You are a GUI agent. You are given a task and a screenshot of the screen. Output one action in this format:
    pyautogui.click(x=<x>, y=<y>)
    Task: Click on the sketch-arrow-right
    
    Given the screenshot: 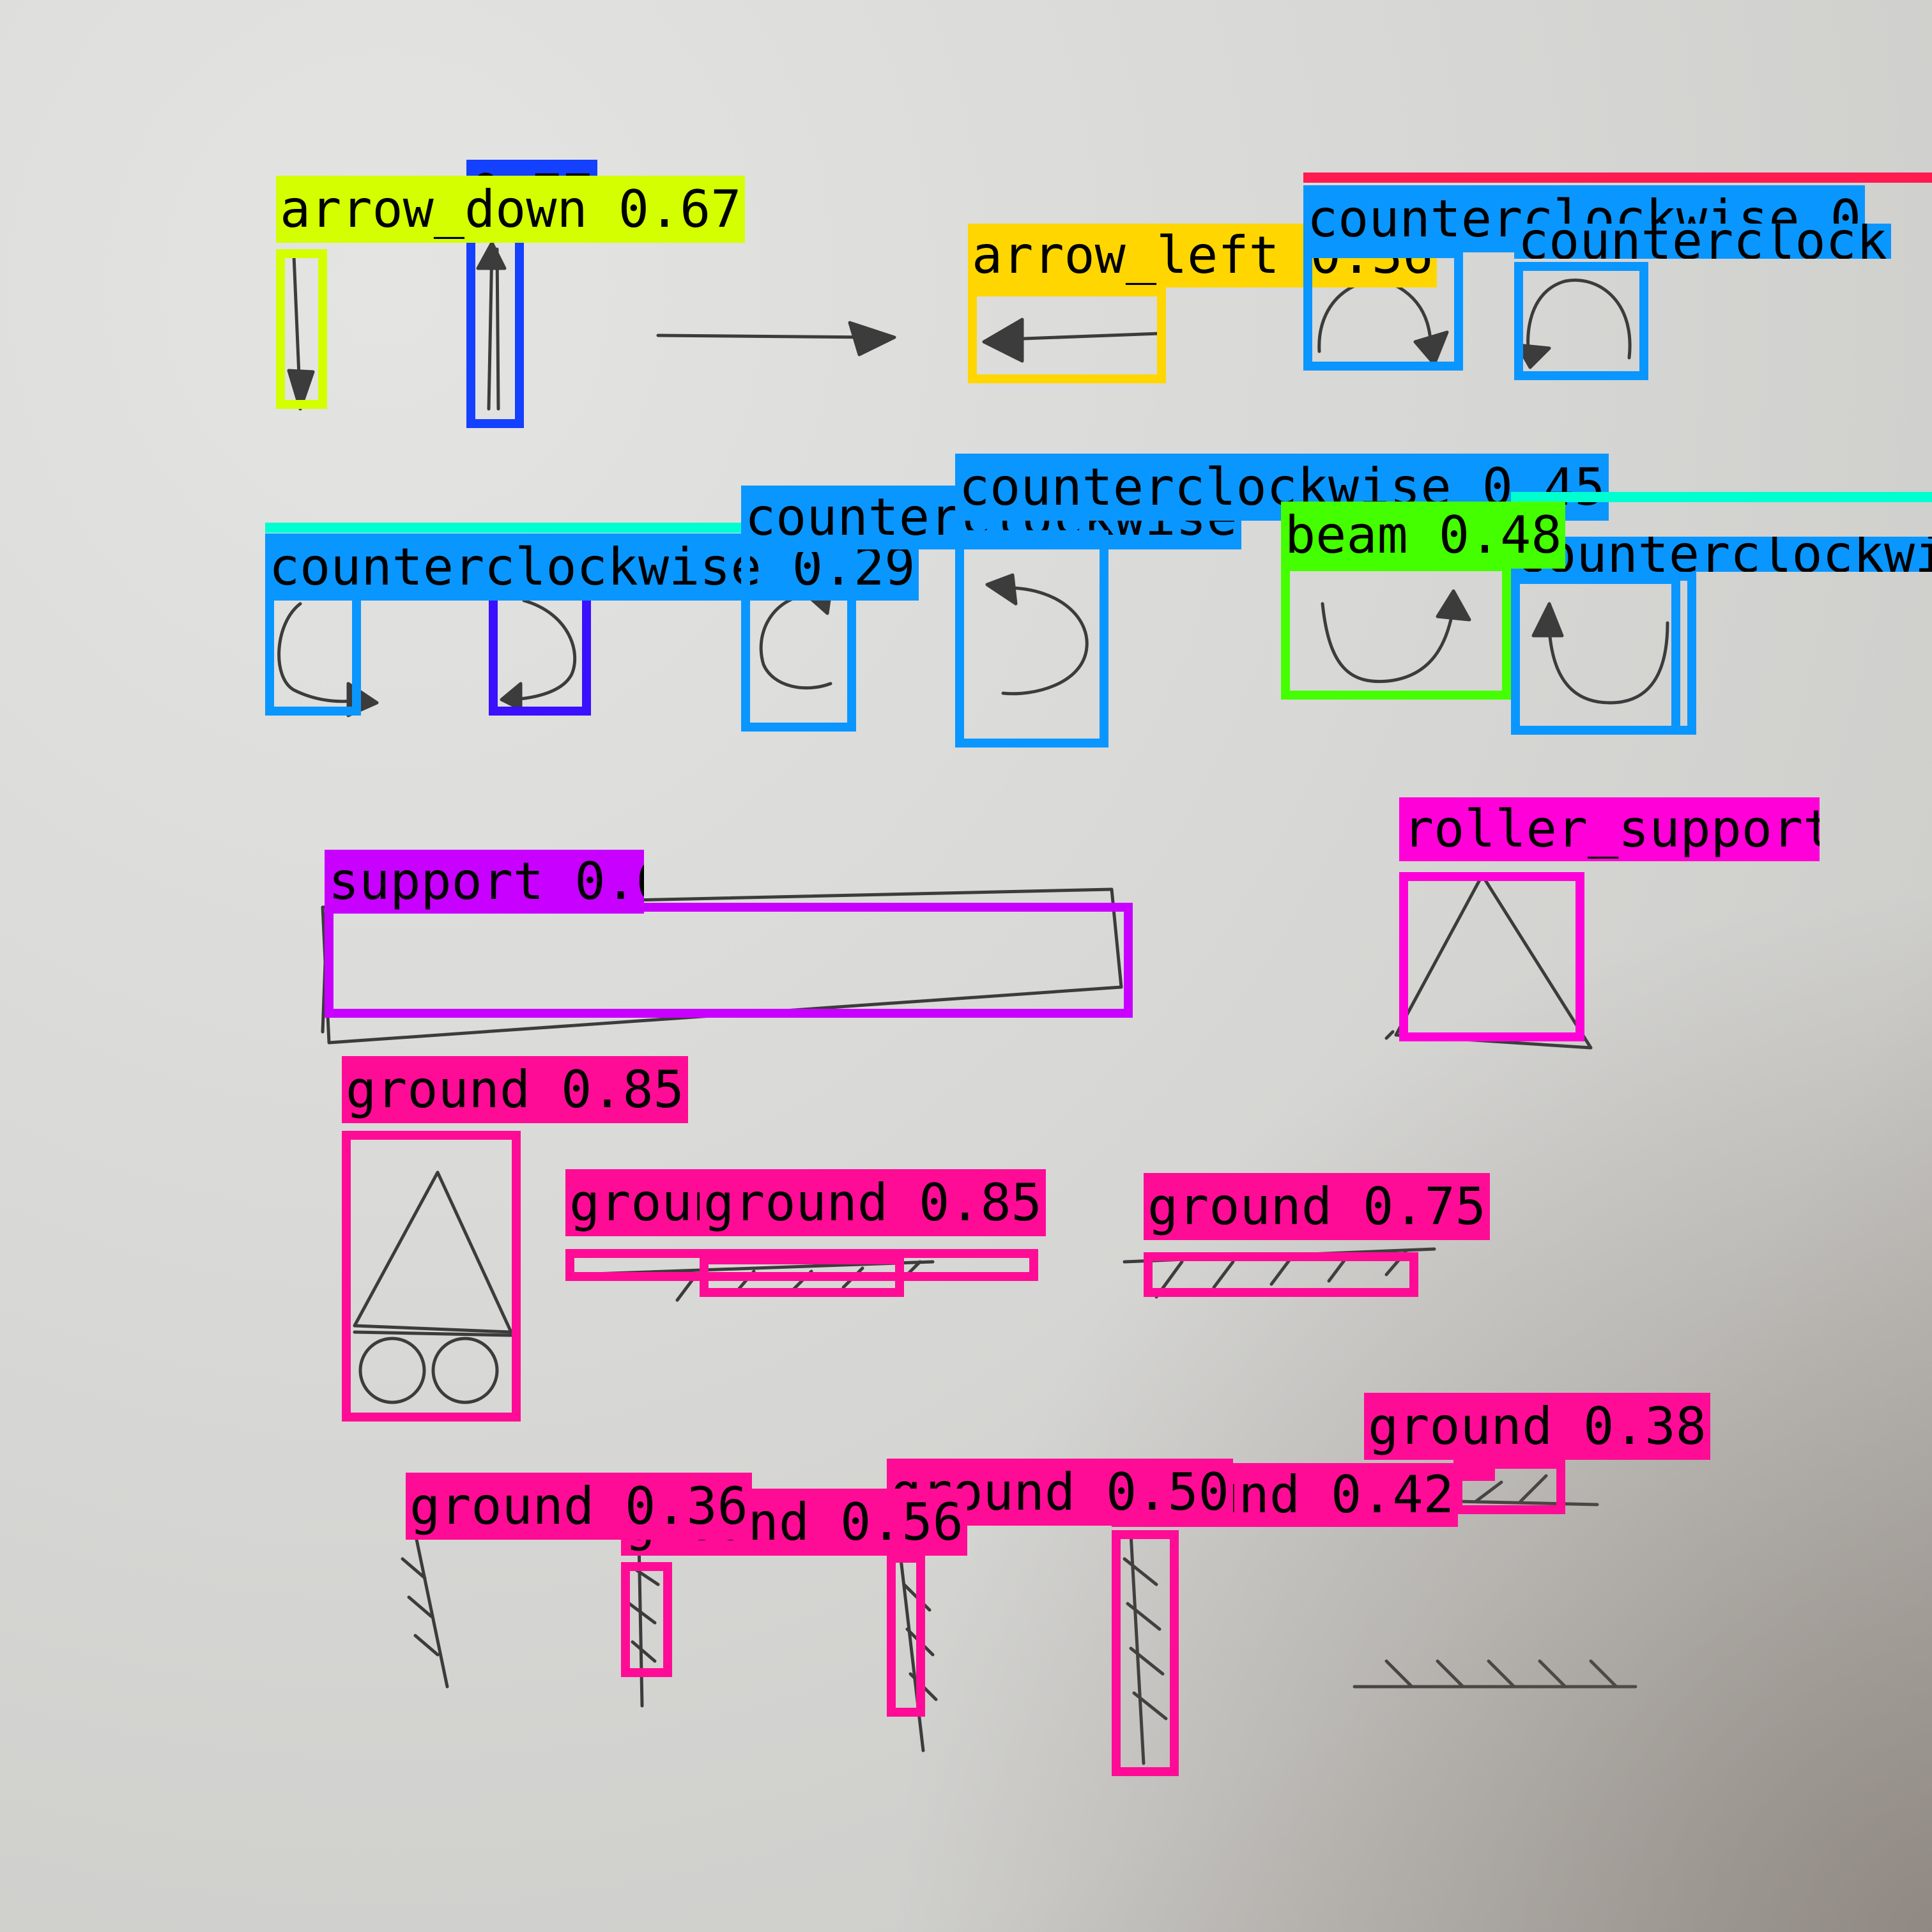 What is the action you would take?
    pyautogui.click(x=776, y=338)
    